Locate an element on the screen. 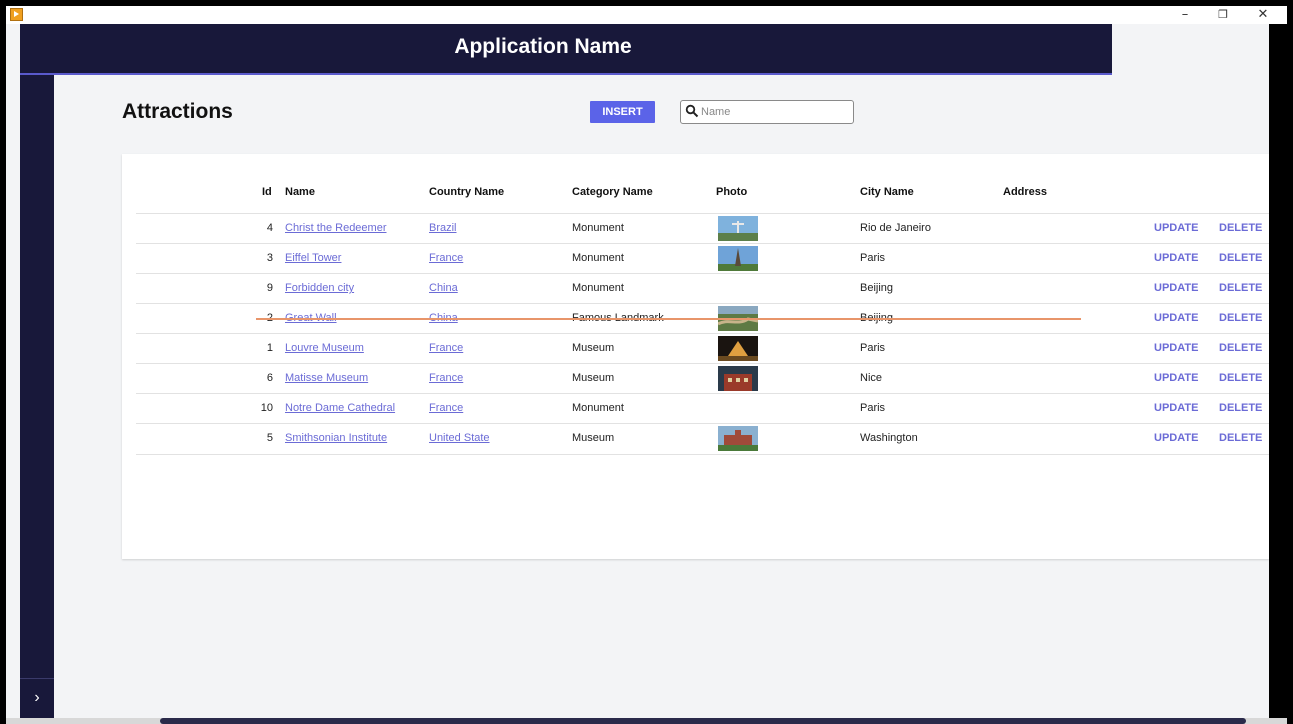 The height and width of the screenshot is (724, 1293). photo-thumbnail-smithsonian is located at coordinates (738, 438).